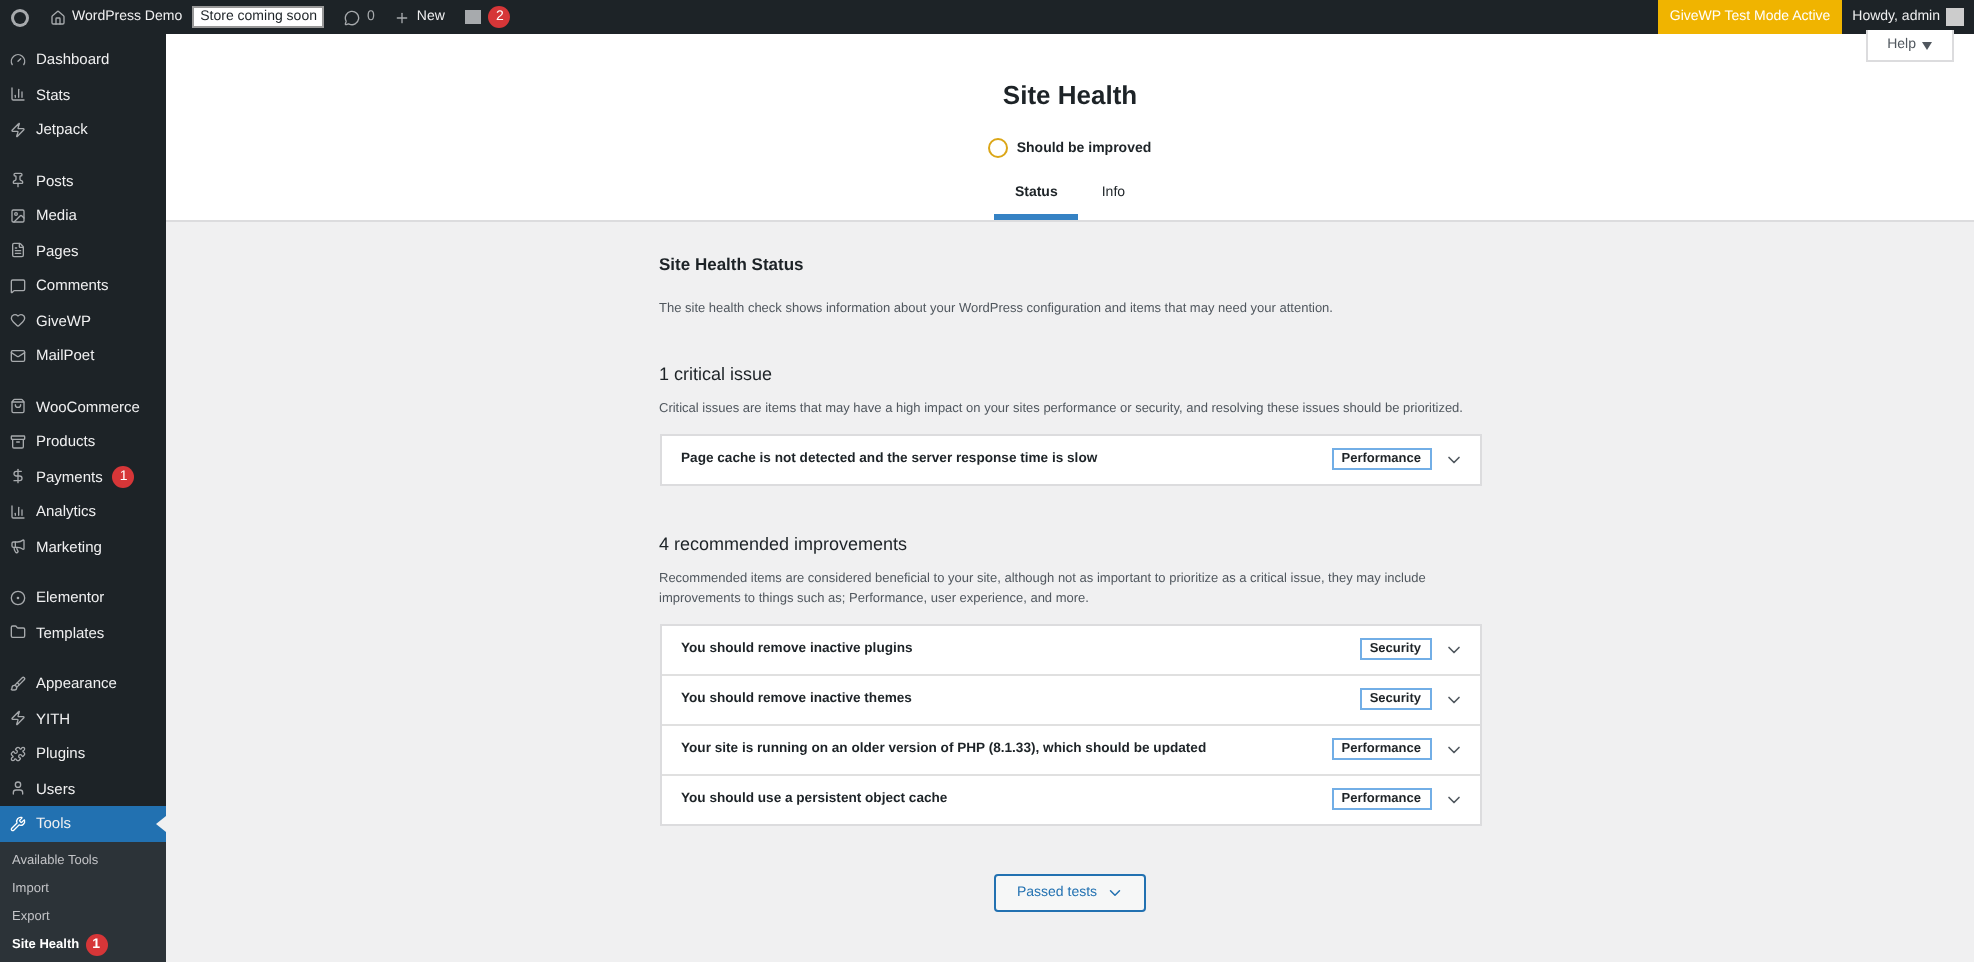 This screenshot has width=1974, height=962. Describe the element at coordinates (58, 17) in the screenshot. I see `home-icon` at that location.